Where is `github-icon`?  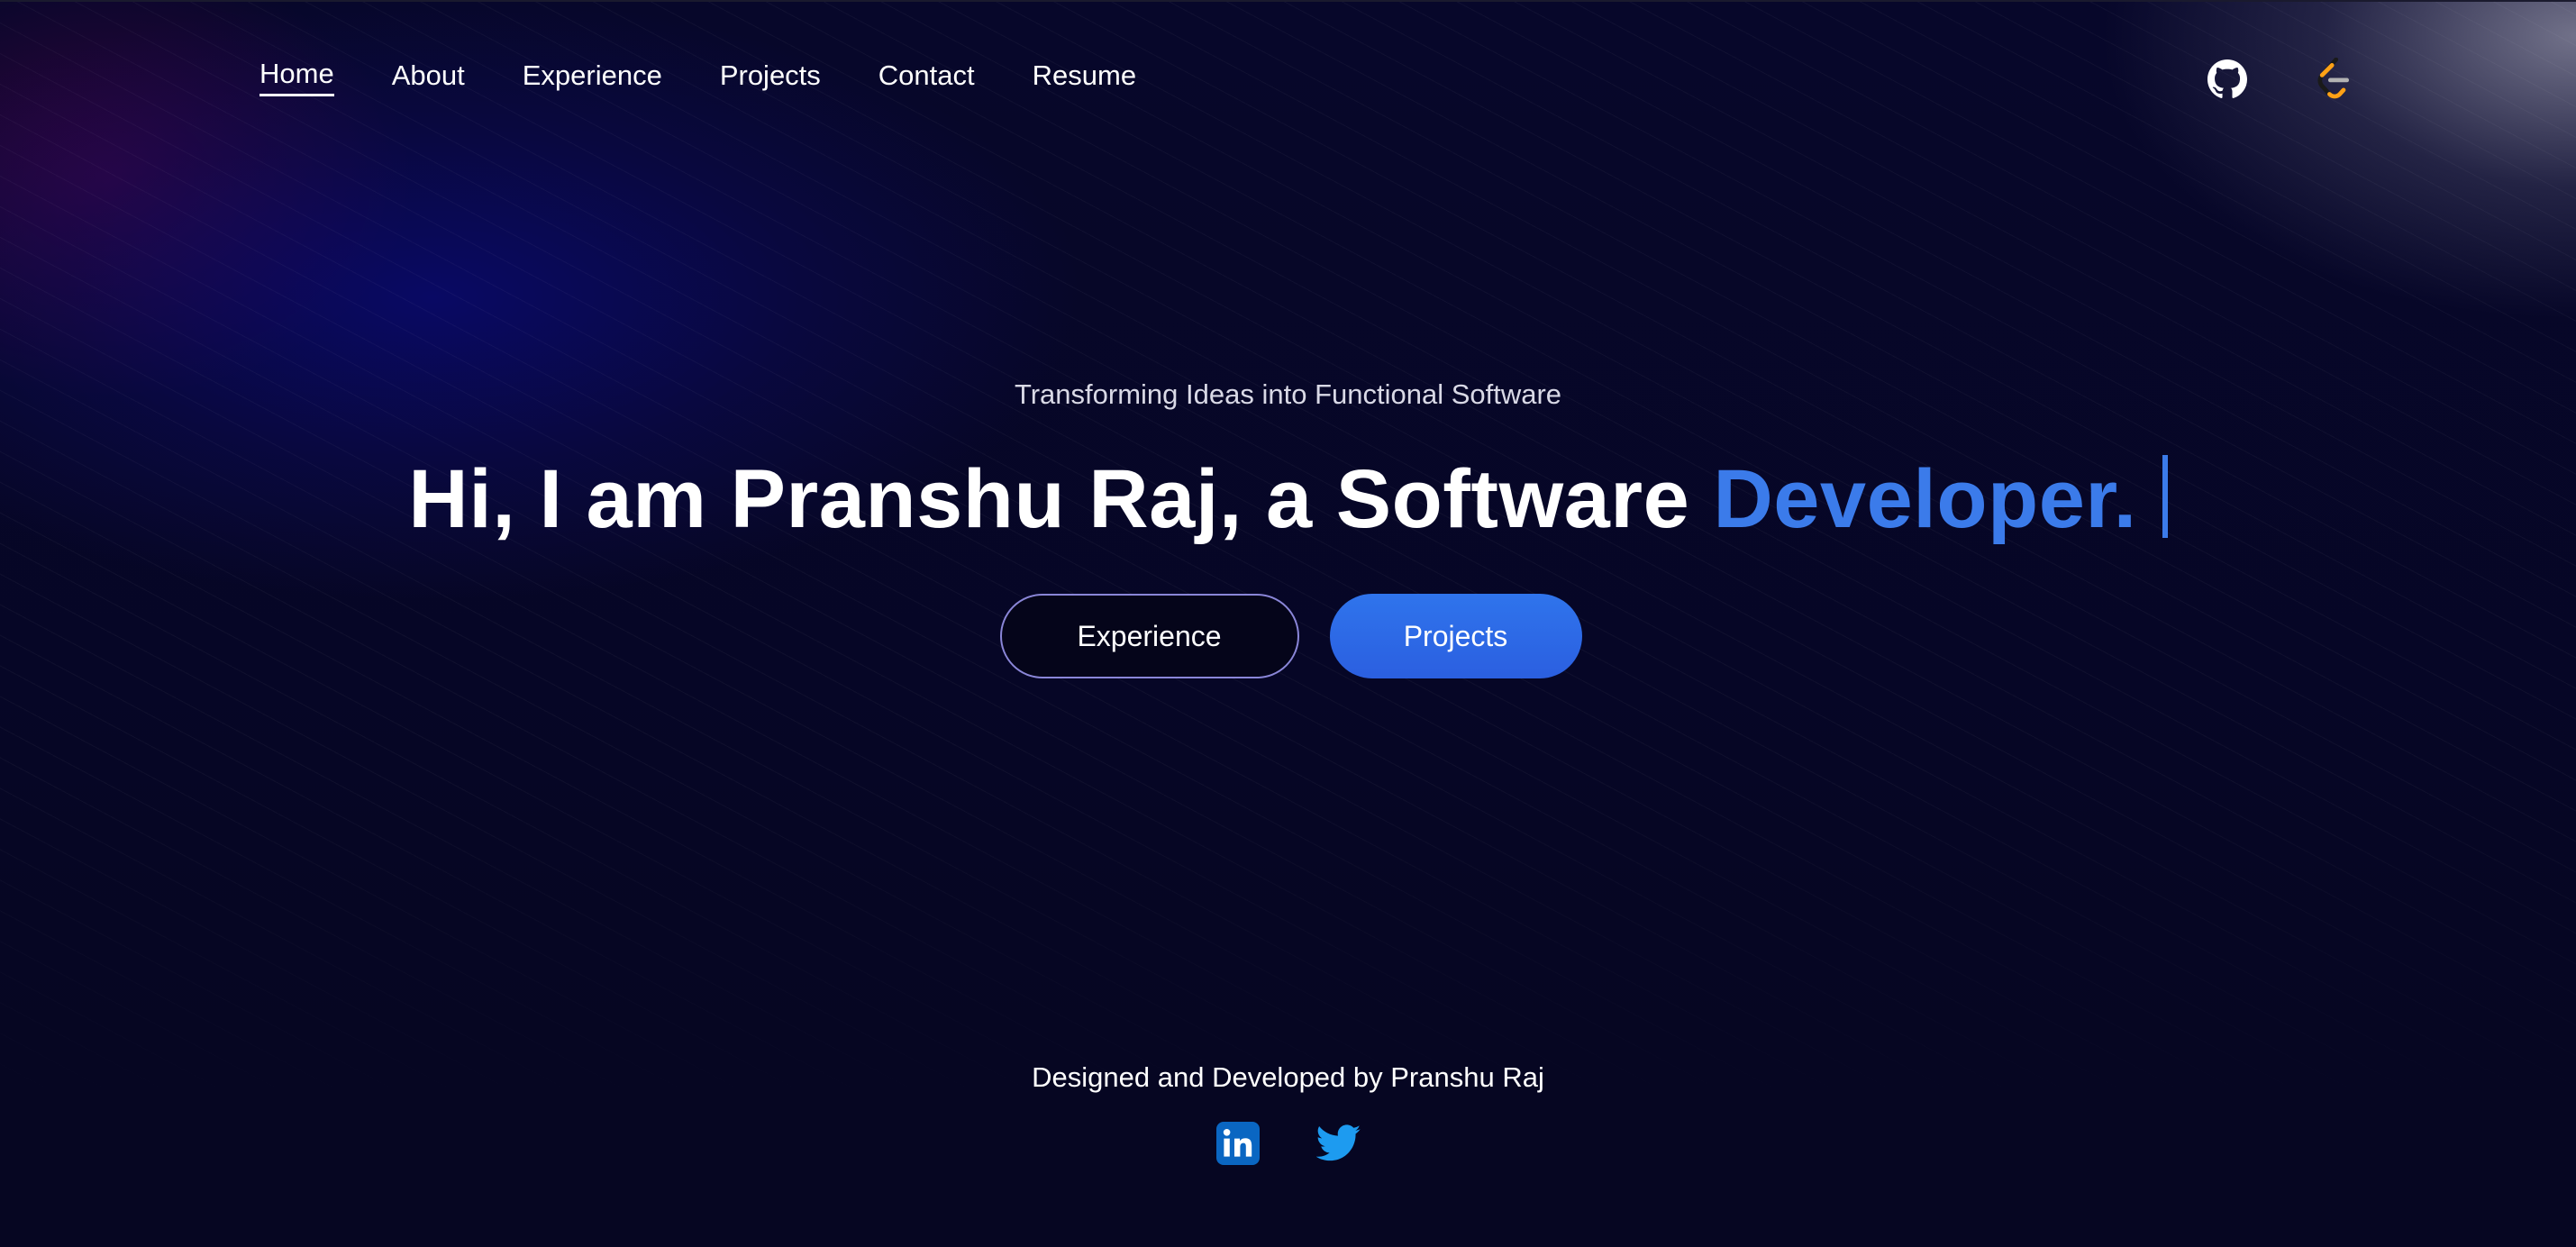
github-icon is located at coordinates (2227, 80).